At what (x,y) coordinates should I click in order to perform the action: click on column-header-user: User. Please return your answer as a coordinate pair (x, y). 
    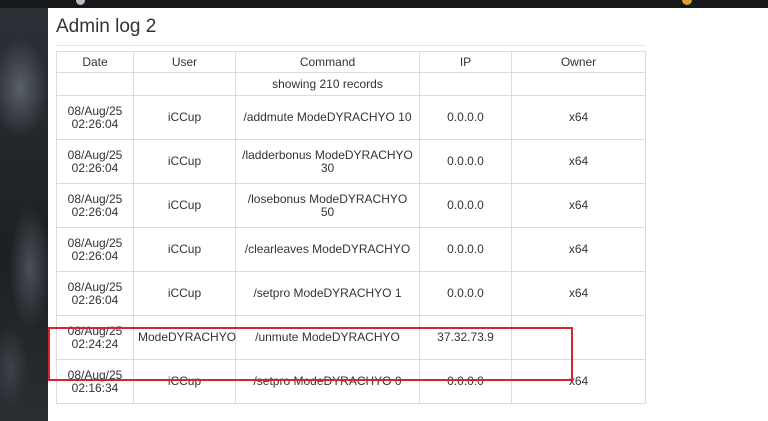
    Looking at the image, I should click on (184, 62).